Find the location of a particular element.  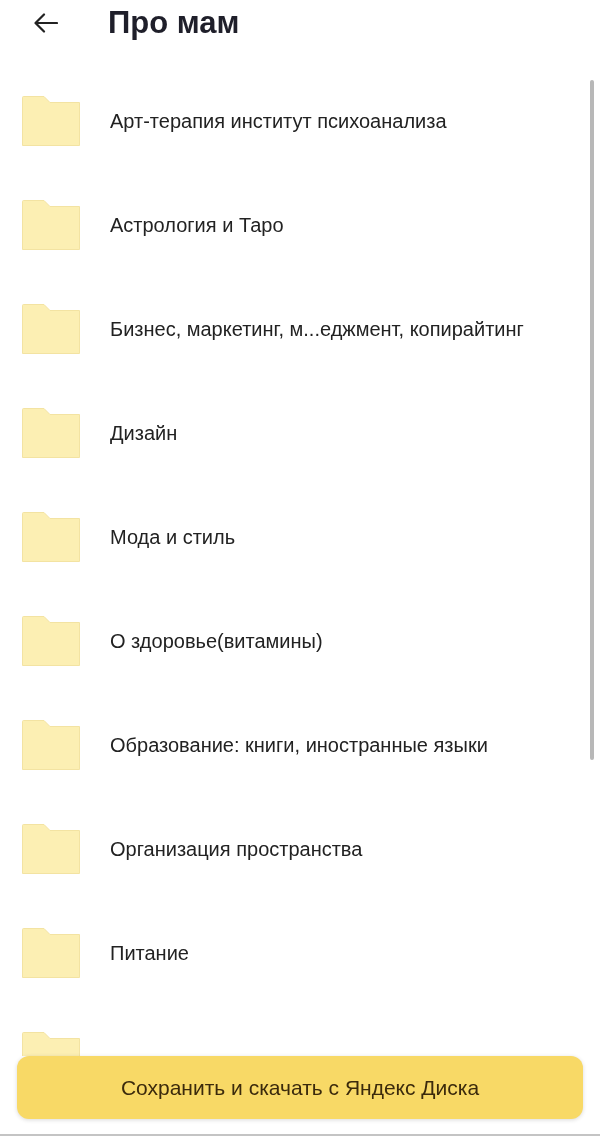

folder-name: Мода и стиль is located at coordinates (173, 537).